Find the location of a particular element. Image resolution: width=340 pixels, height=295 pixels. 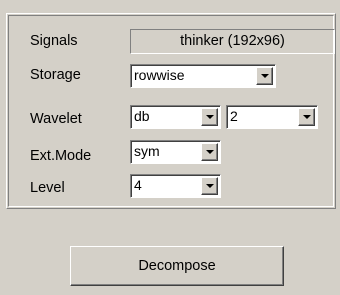

signals-value-box: thinker (192x96) is located at coordinates (232, 41).